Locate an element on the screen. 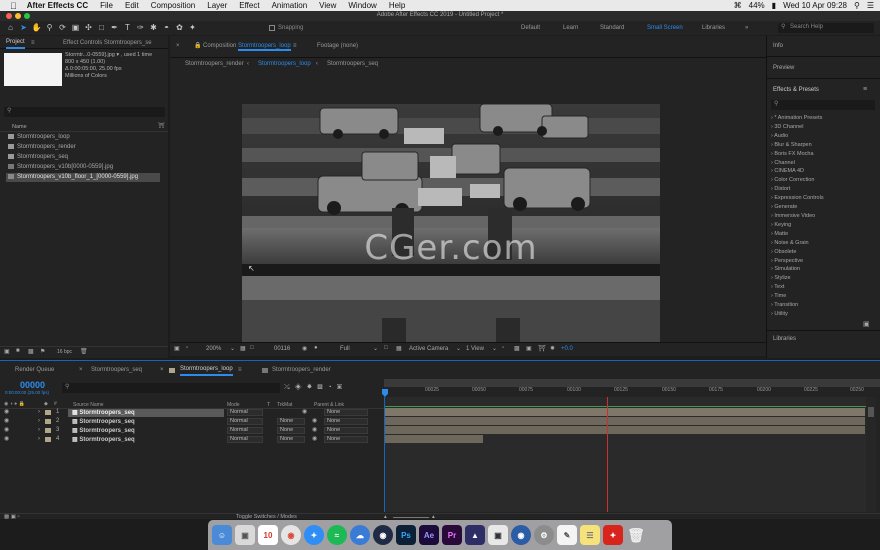 The image size is (880, 550). effect-category: › Color Correction is located at coordinates (824, 180).